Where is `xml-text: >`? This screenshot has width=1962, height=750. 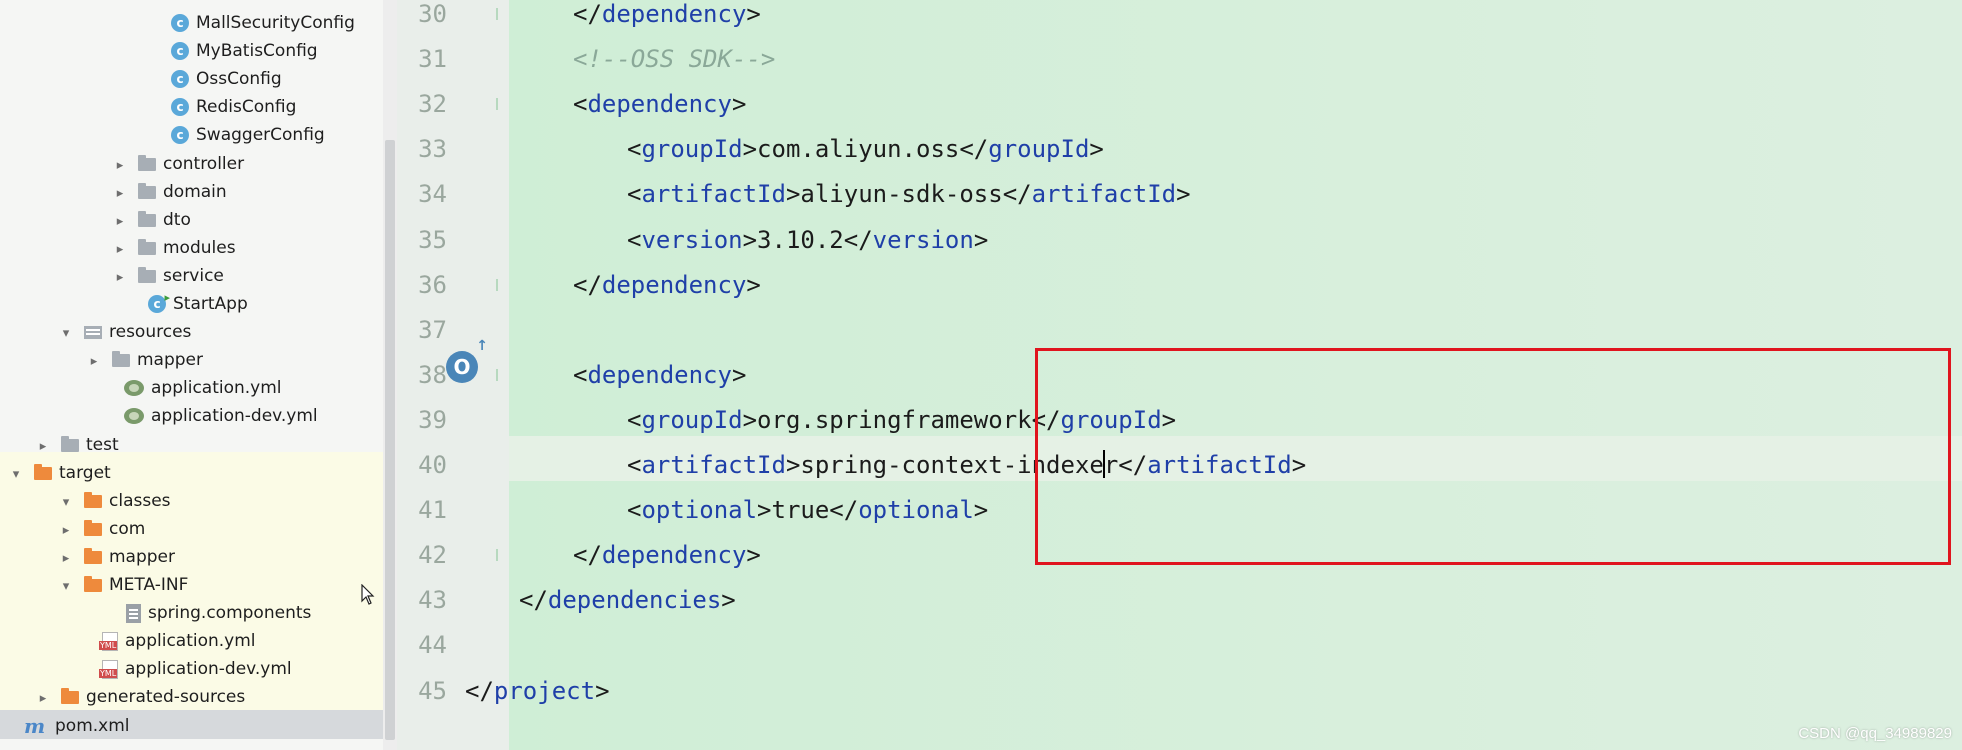
xml-text: > is located at coordinates (1096, 149).